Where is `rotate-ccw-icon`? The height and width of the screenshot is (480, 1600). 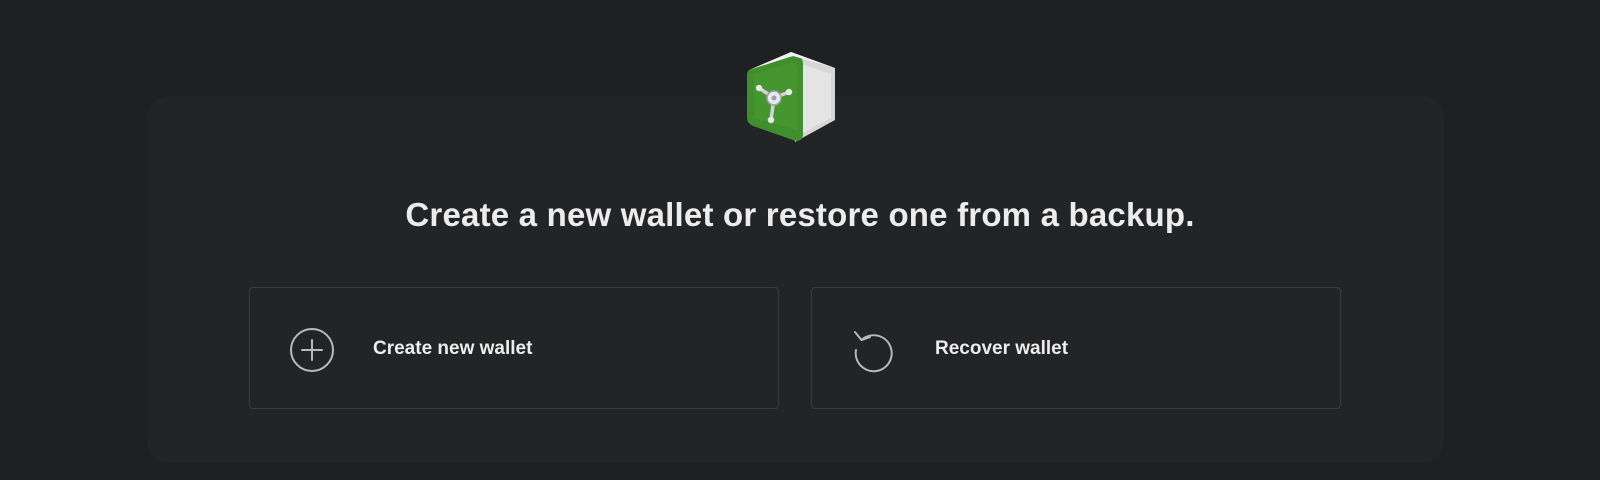 rotate-ccw-icon is located at coordinates (873, 352).